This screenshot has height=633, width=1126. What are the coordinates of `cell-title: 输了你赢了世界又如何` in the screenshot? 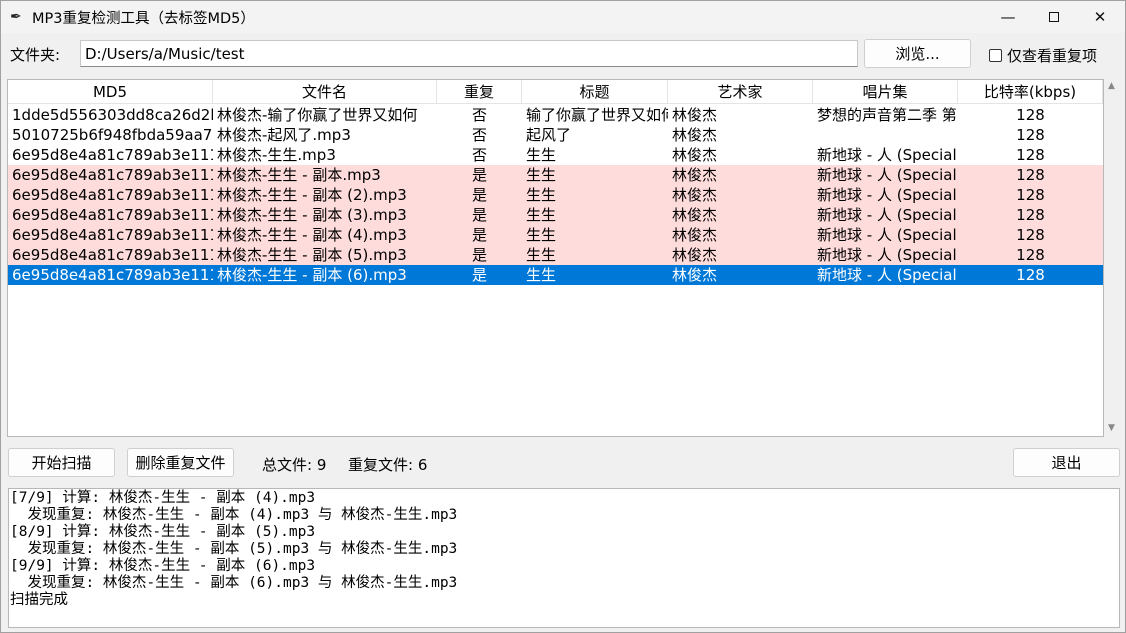 It's located at (597, 115).